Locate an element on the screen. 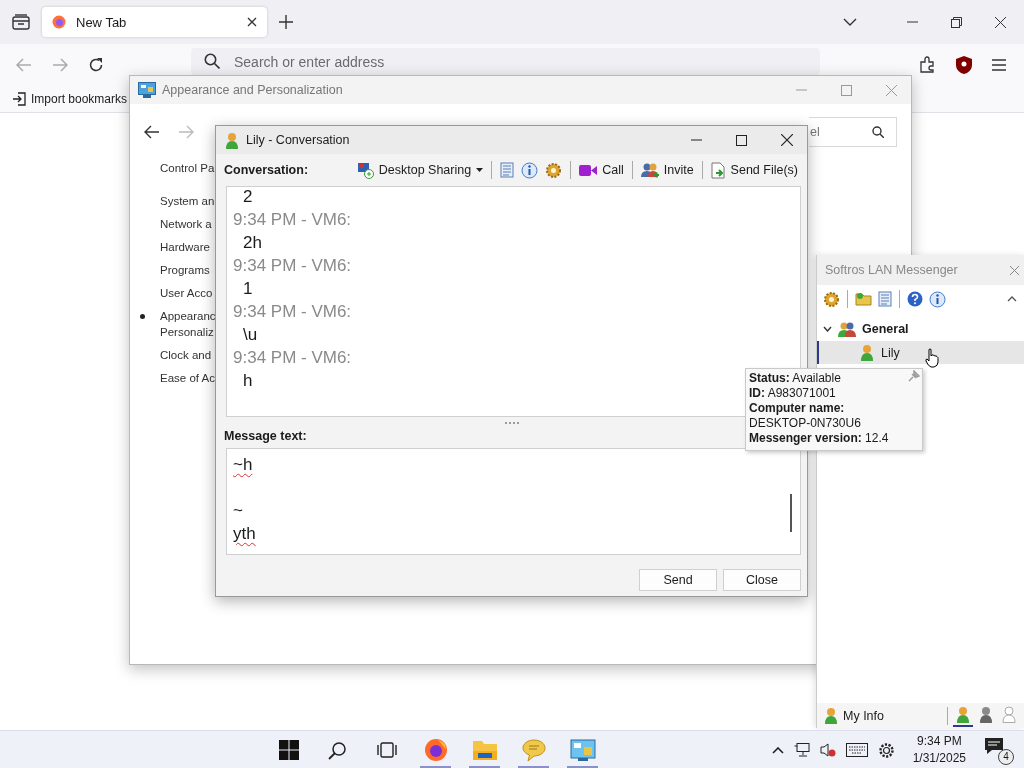 The height and width of the screenshot is (768, 1024). windows-icon is located at coordinates (288, 750).